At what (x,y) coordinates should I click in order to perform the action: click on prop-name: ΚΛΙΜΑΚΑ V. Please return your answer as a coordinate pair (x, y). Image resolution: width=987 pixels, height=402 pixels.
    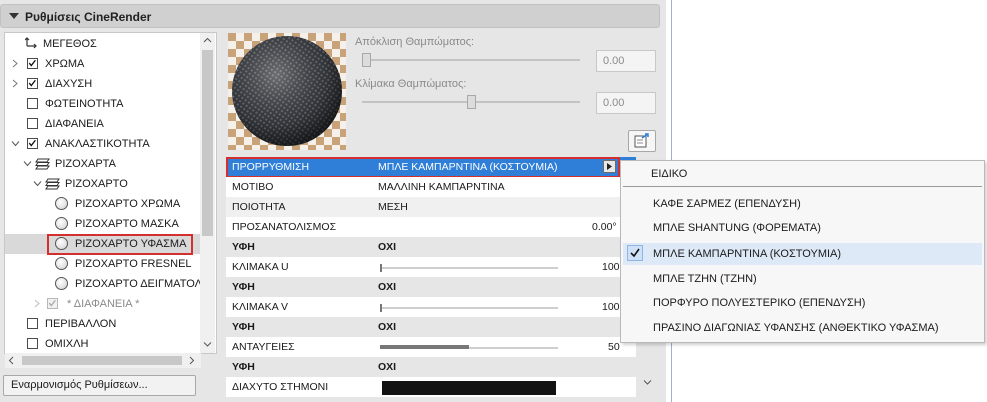
    Looking at the image, I should click on (260, 307).